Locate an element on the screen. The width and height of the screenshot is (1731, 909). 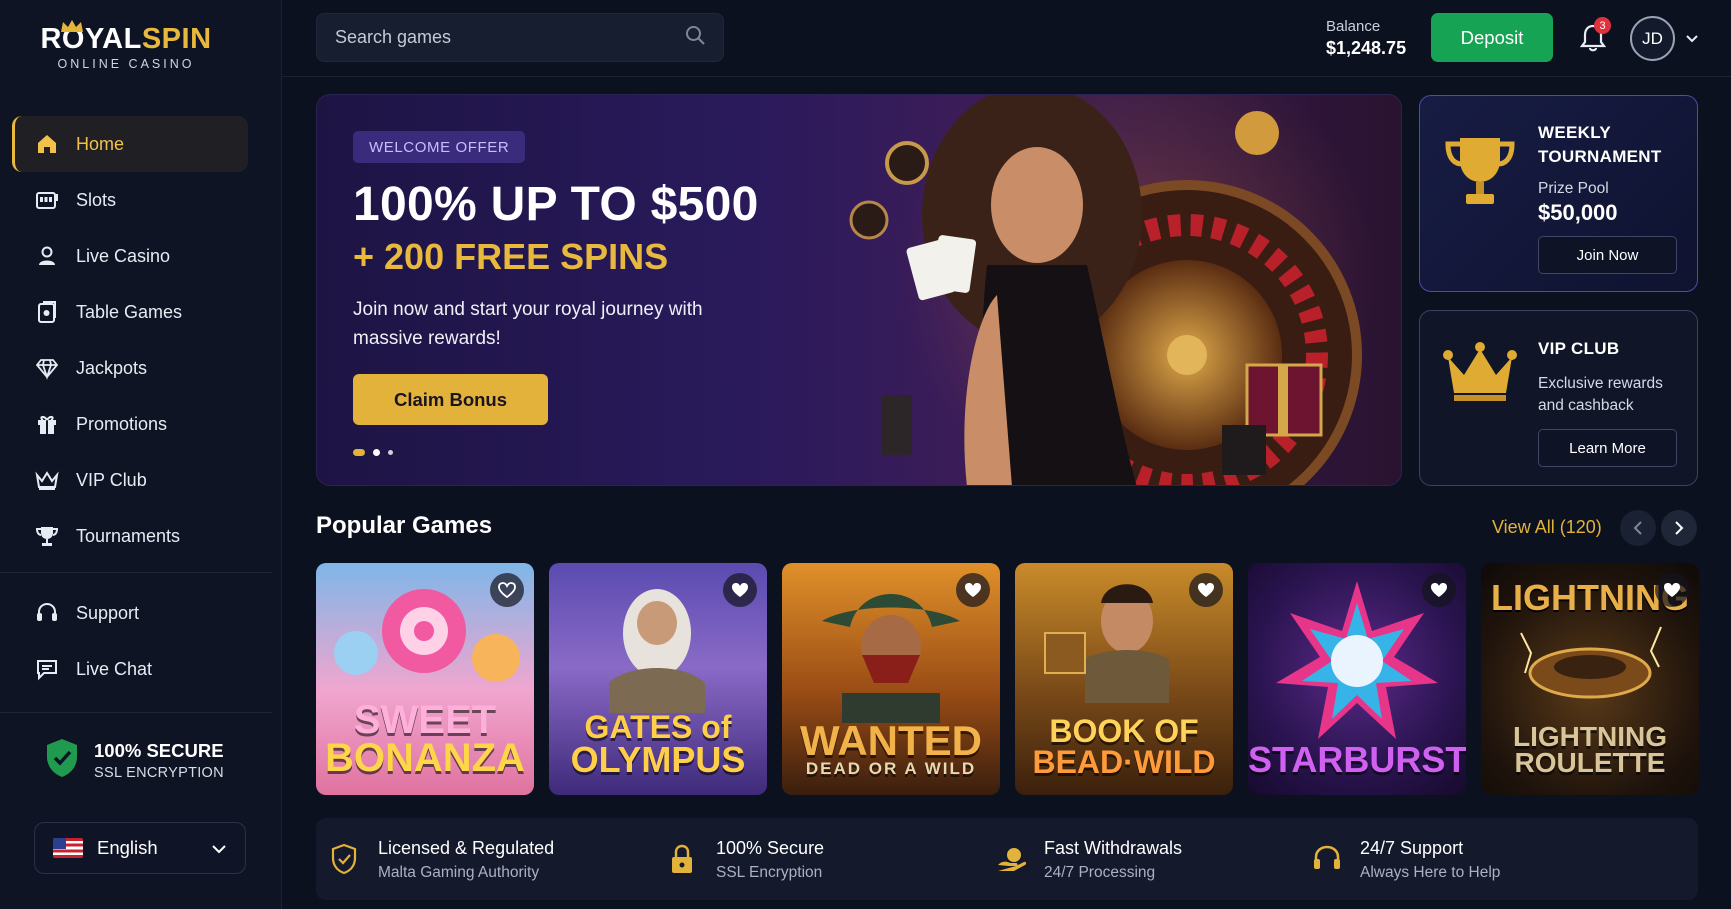
us-flag-icon is located at coordinates (68, 848).